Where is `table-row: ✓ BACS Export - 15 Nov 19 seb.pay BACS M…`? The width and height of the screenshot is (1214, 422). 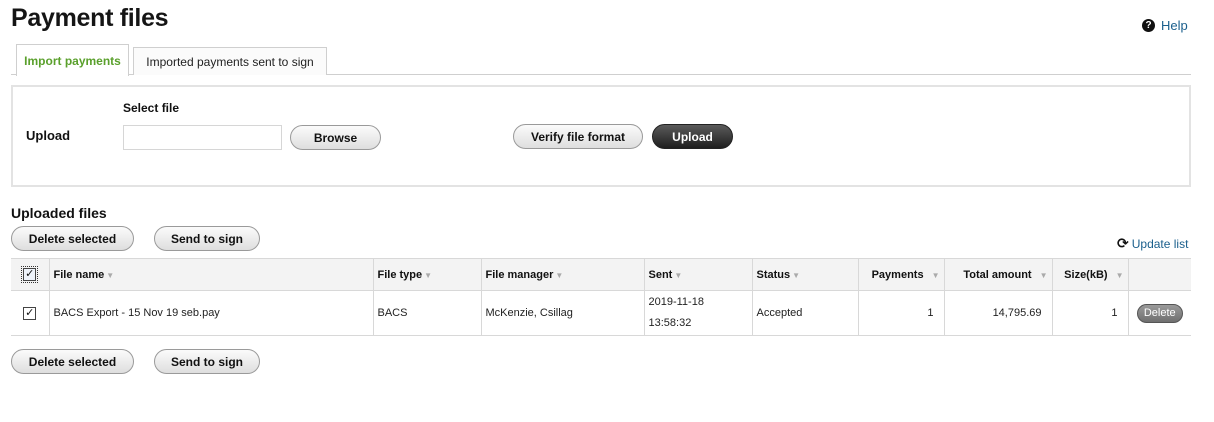 table-row: ✓ BACS Export - 15 Nov 19 seb.pay BACS M… is located at coordinates (601, 313).